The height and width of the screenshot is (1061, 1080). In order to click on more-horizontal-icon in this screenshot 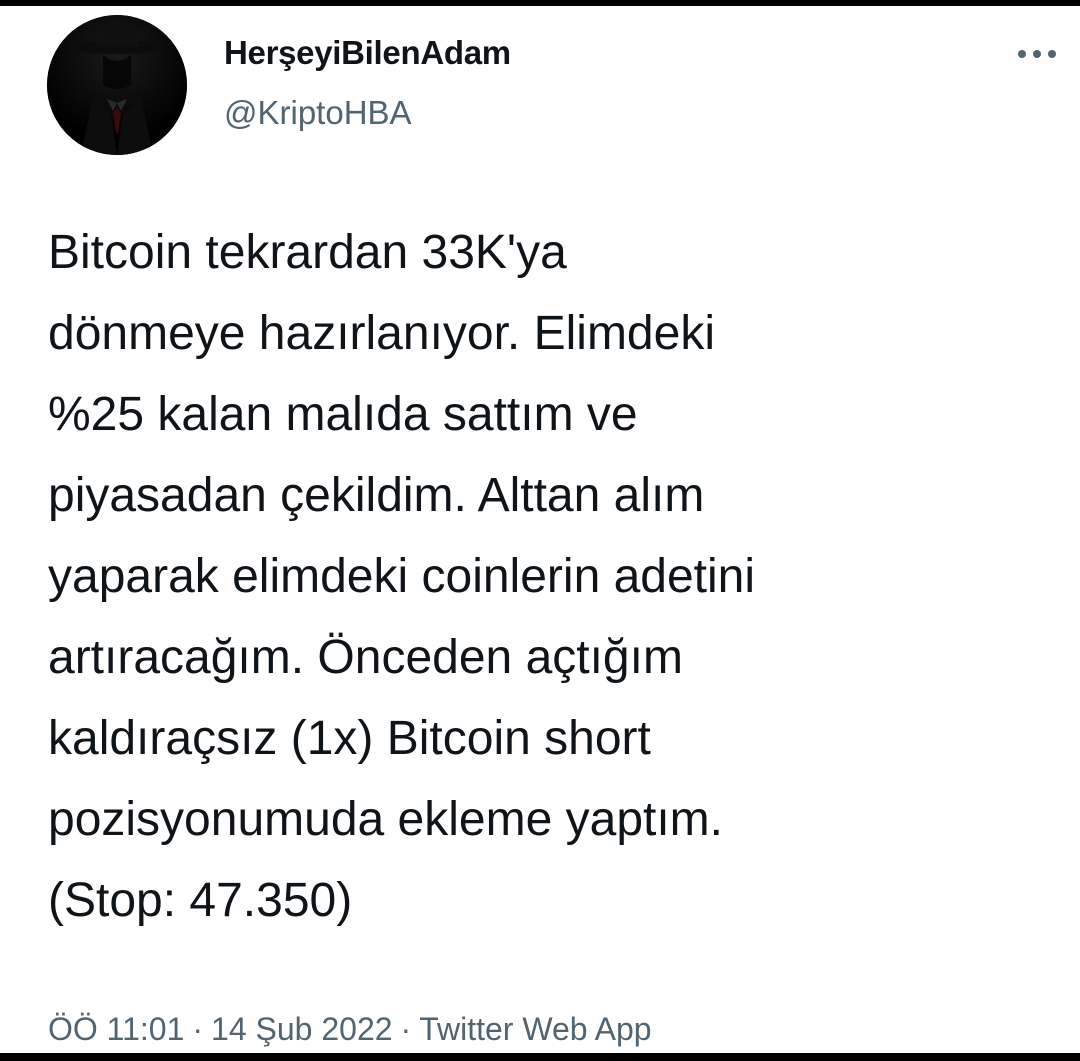, I will do `click(1037, 54)`.